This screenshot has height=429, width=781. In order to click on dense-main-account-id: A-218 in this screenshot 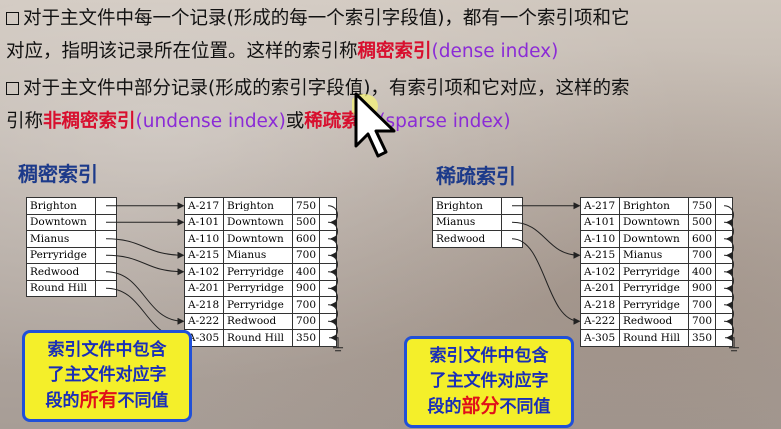, I will do `click(204, 305)`.